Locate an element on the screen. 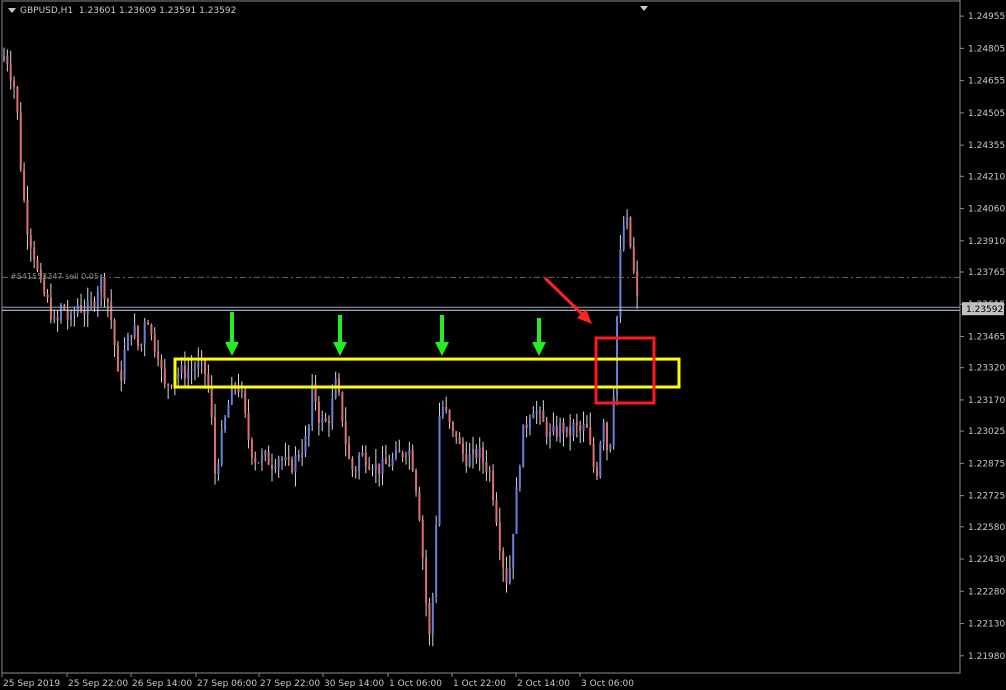 The width and height of the screenshot is (1006, 690). order-label: #541552347 sell 0.05 is located at coordinates (54, 276).